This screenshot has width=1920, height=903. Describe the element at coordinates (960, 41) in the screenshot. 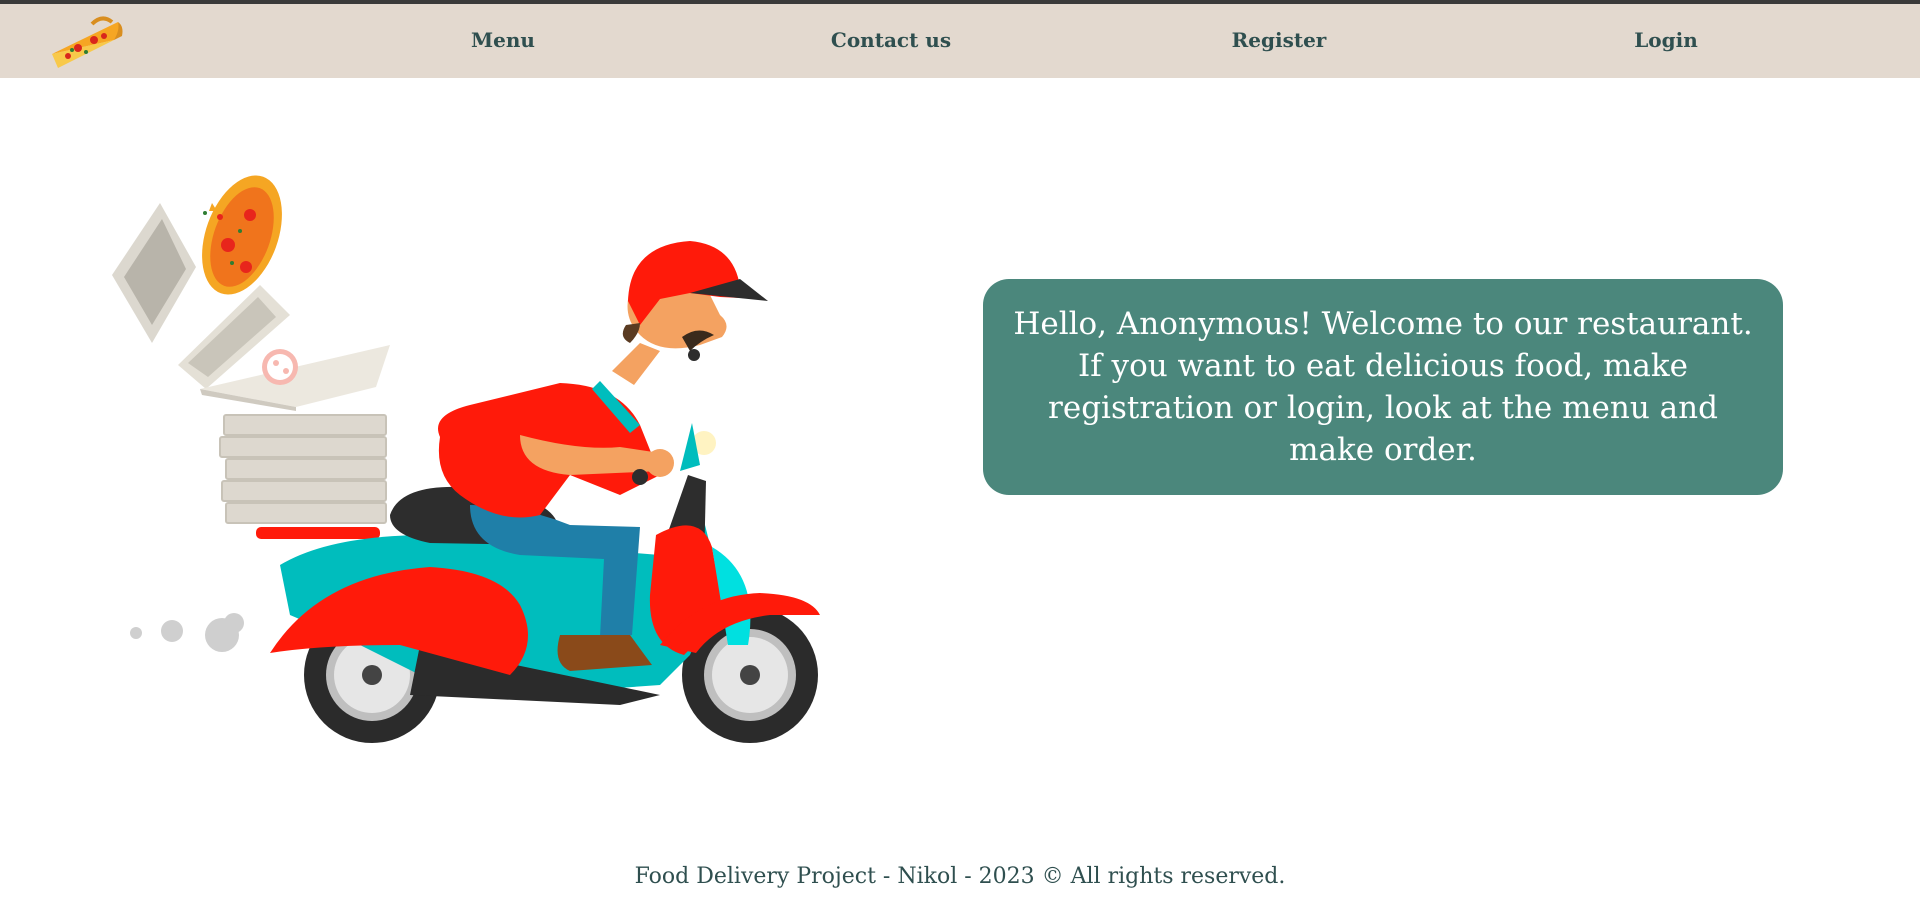

I see `navbar: Menu Contact us Register Login` at that location.